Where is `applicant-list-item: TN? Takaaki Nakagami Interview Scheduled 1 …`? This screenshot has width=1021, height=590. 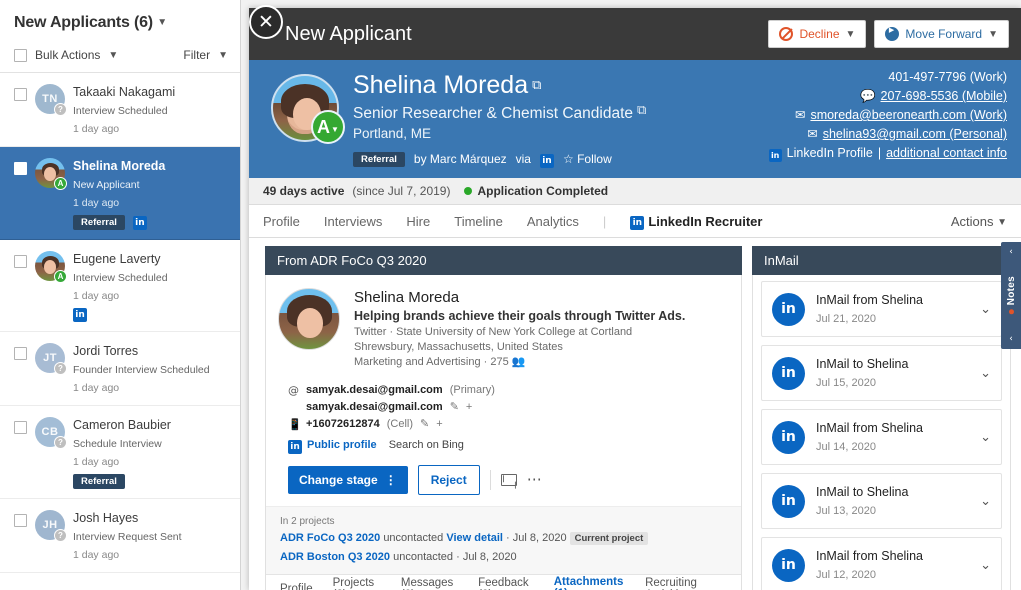 applicant-list-item: TN? Takaaki Nakagami Interview Scheduled 1 … is located at coordinates (120, 110).